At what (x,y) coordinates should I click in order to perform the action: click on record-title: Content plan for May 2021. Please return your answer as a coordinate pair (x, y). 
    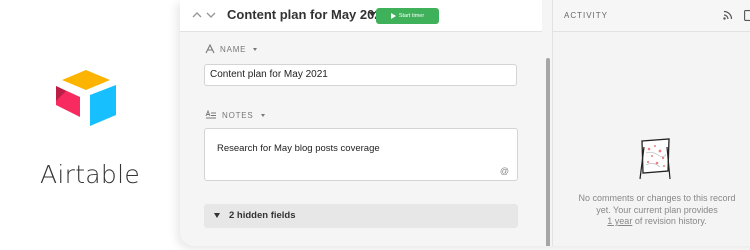
    Looking at the image, I should click on (308, 14).